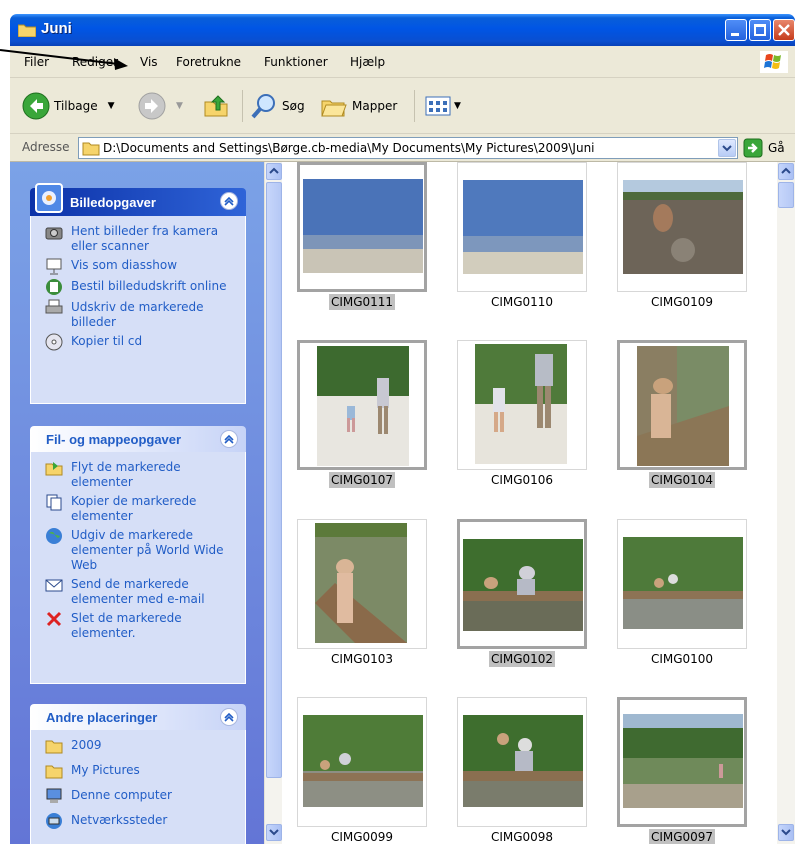  Describe the element at coordinates (140, 287) in the screenshot. I see `task-order-prints: Bestil billedudskrift online` at that location.